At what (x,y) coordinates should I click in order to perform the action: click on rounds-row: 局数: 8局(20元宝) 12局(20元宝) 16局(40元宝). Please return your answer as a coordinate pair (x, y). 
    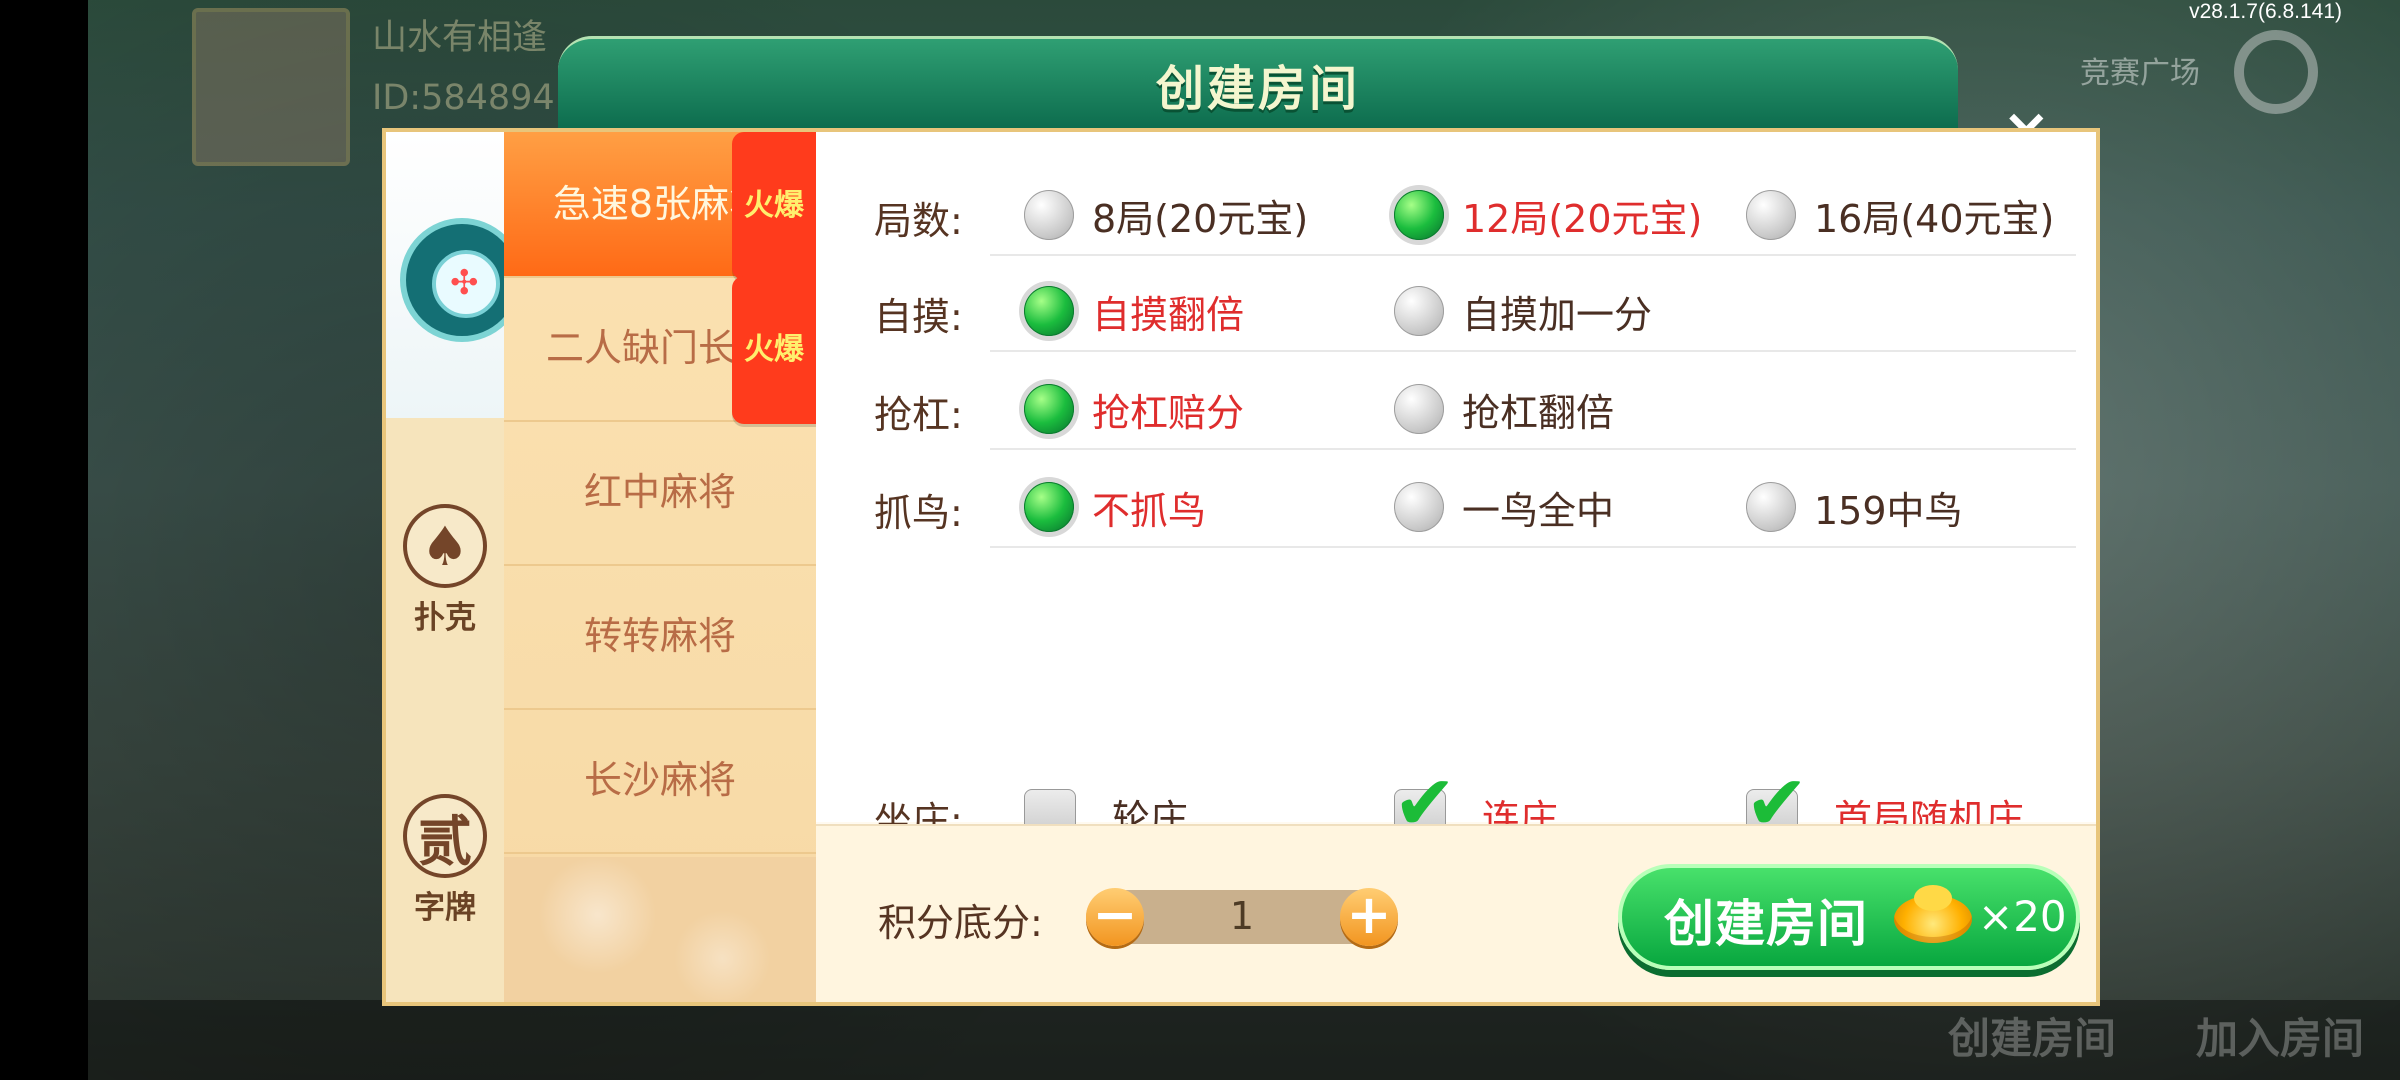
    Looking at the image, I should click on (1456, 210).